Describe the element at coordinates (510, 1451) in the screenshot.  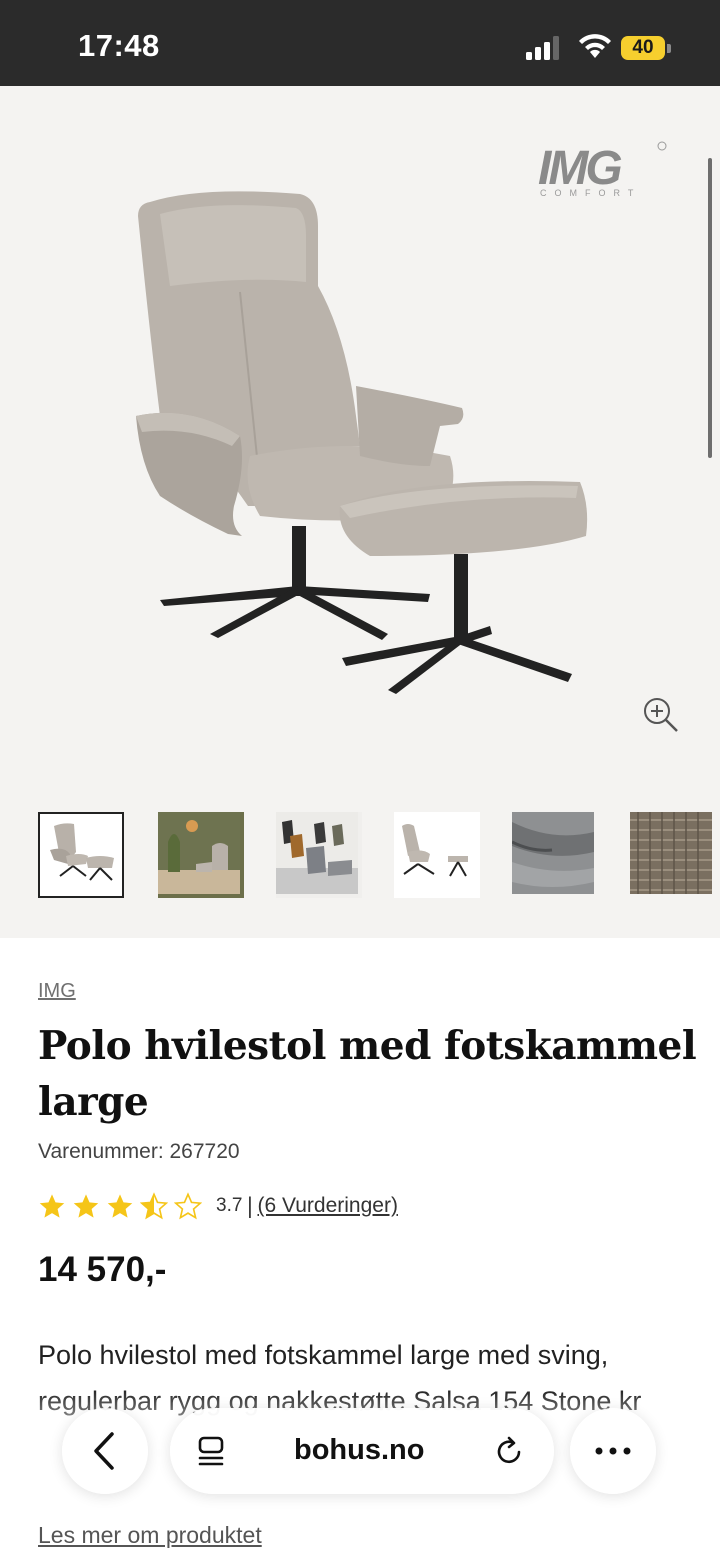
I see `reload-icon` at that location.